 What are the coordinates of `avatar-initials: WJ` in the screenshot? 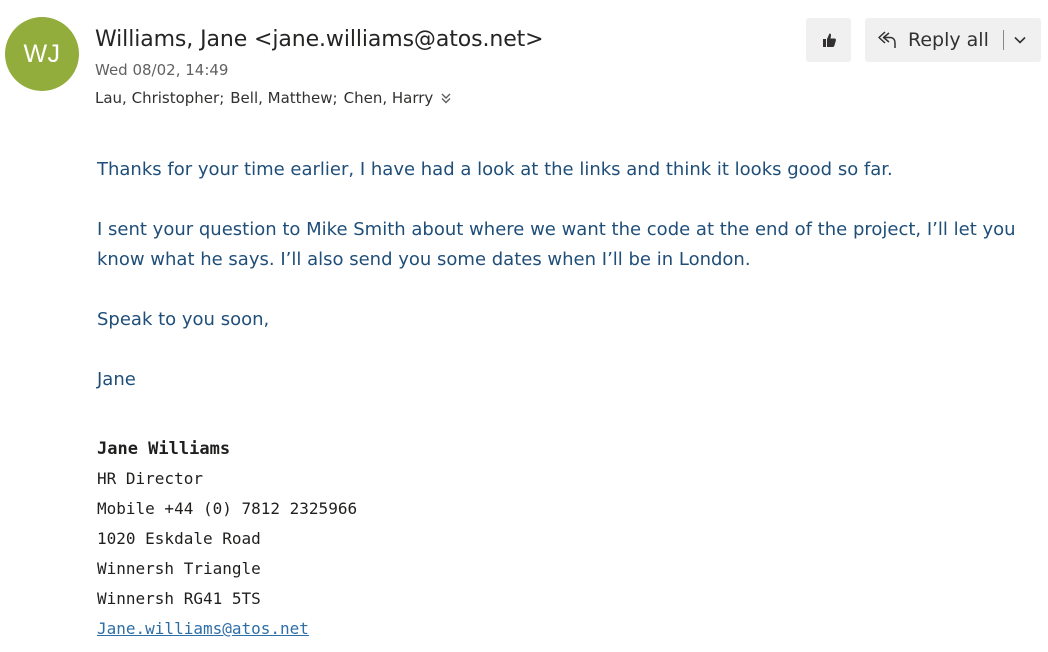 It's located at (42, 53).